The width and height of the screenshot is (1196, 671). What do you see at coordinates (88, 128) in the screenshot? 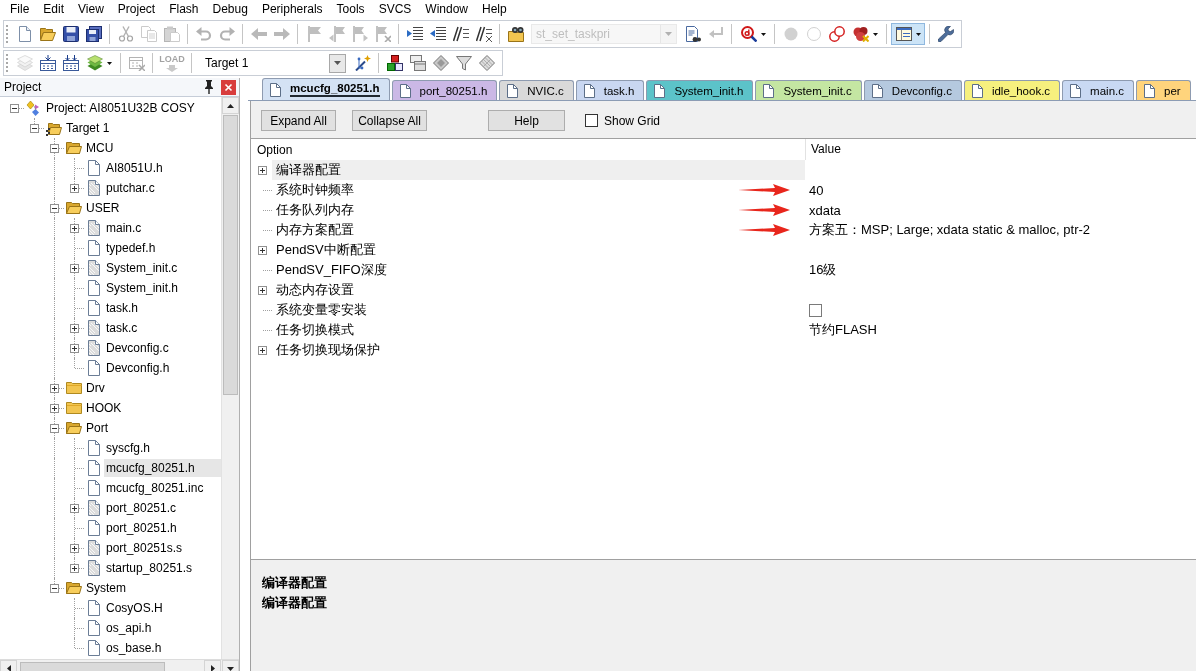
I see `tree-item: Target 1` at bounding box center [88, 128].